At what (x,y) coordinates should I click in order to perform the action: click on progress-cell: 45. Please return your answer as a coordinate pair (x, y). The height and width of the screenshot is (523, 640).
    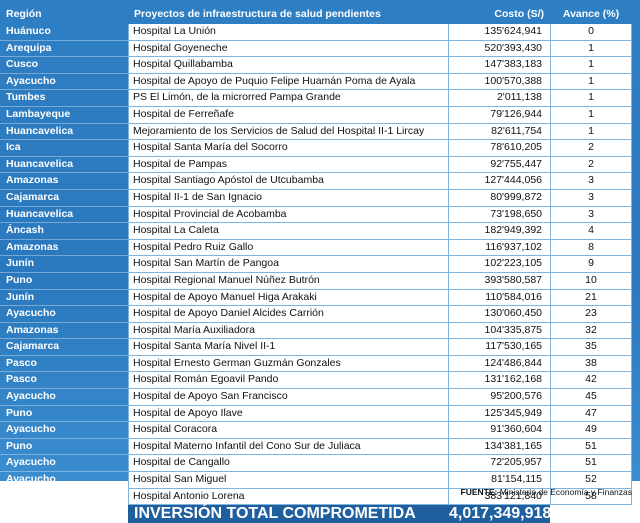
    Looking at the image, I should click on (591, 397).